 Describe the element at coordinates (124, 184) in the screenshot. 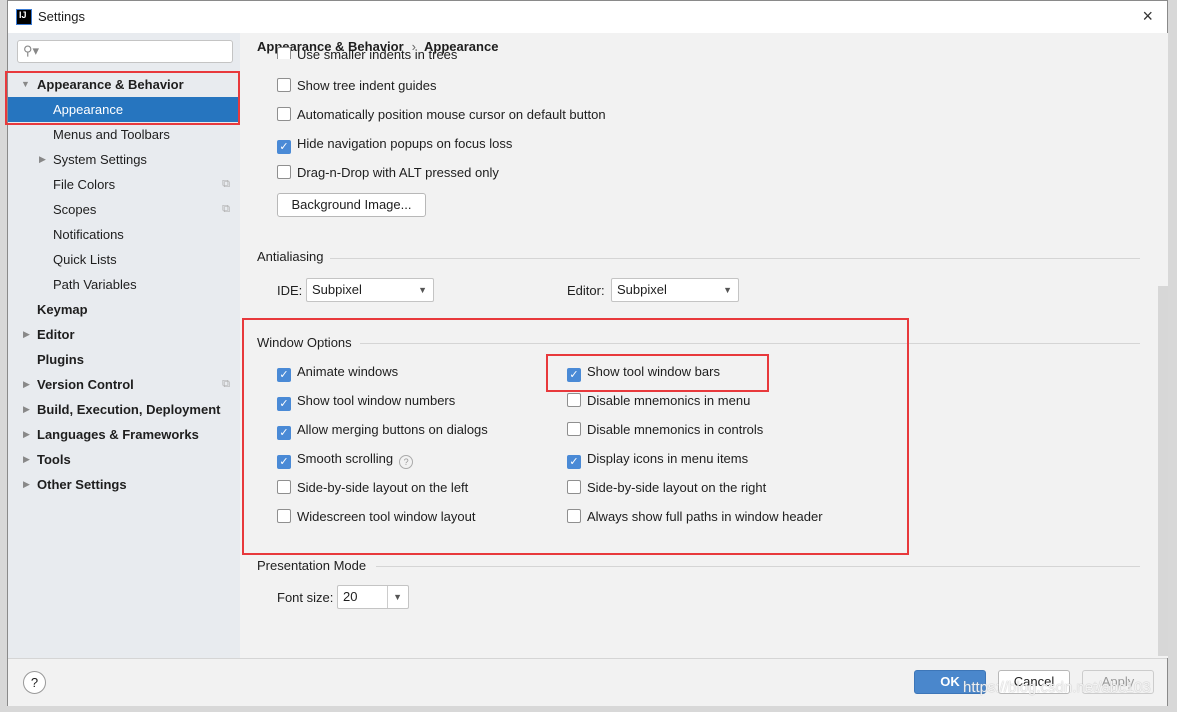

I see `sidebar-item-file-colors: File Colors ⧉` at that location.